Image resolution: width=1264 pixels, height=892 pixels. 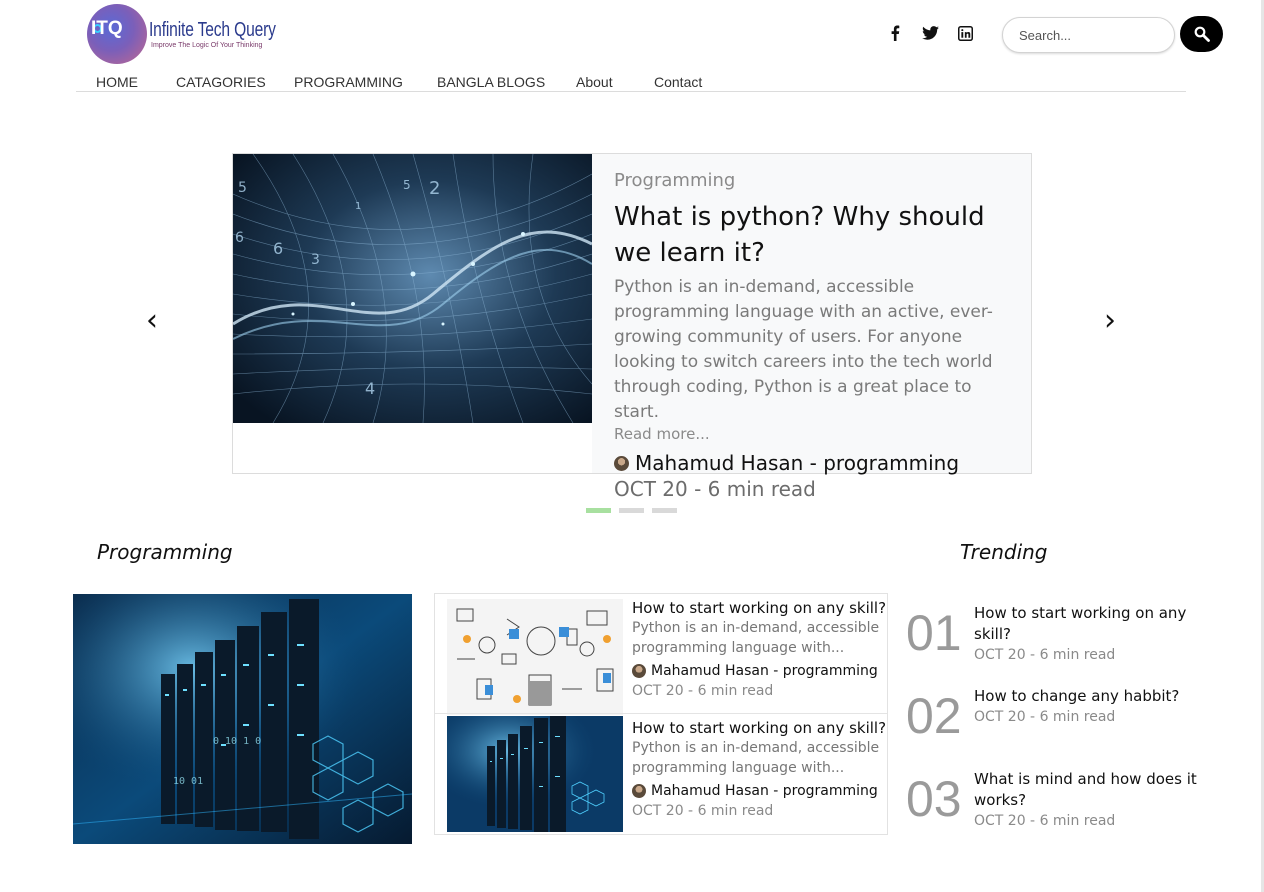 I want to click on svg-text: 0 10 1 0, so click(x=237, y=741).